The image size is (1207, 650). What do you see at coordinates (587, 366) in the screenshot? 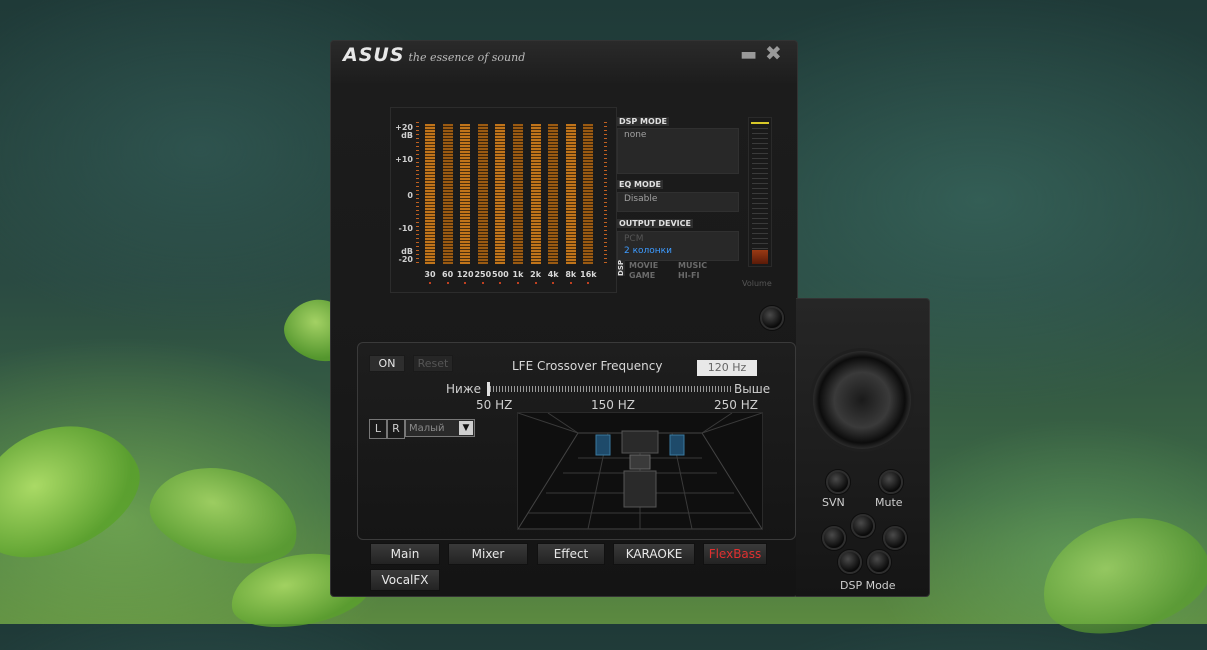
I see `lfe-crossover-title: LFE Crossover Frequency` at bounding box center [587, 366].